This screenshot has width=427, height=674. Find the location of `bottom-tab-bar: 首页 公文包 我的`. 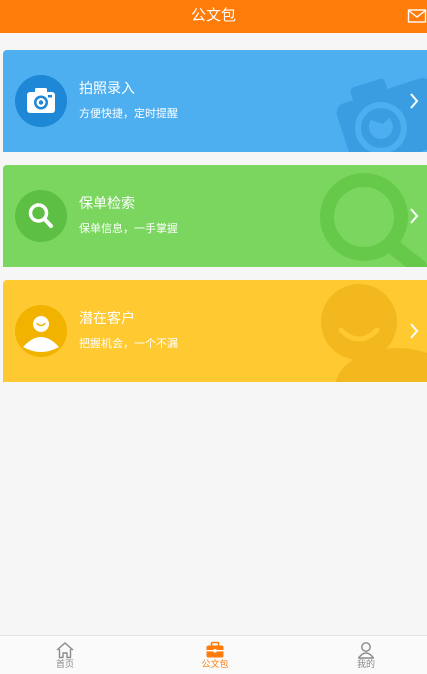

bottom-tab-bar: 首页 公文包 我的 is located at coordinates (213, 654).